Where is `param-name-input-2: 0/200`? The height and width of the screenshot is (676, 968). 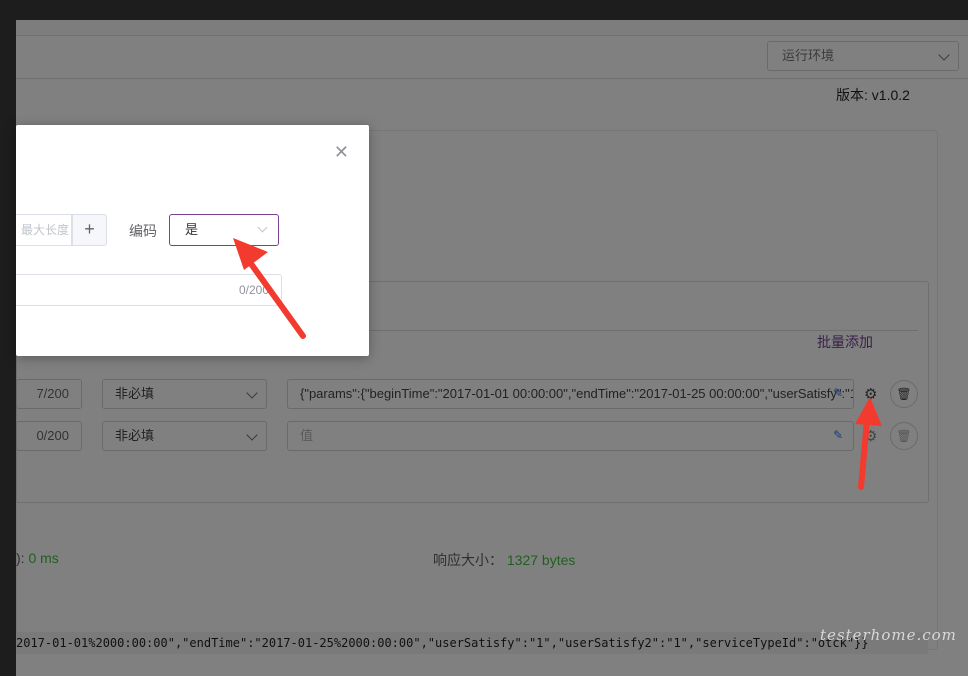 param-name-input-2: 0/200 is located at coordinates (49, 436).